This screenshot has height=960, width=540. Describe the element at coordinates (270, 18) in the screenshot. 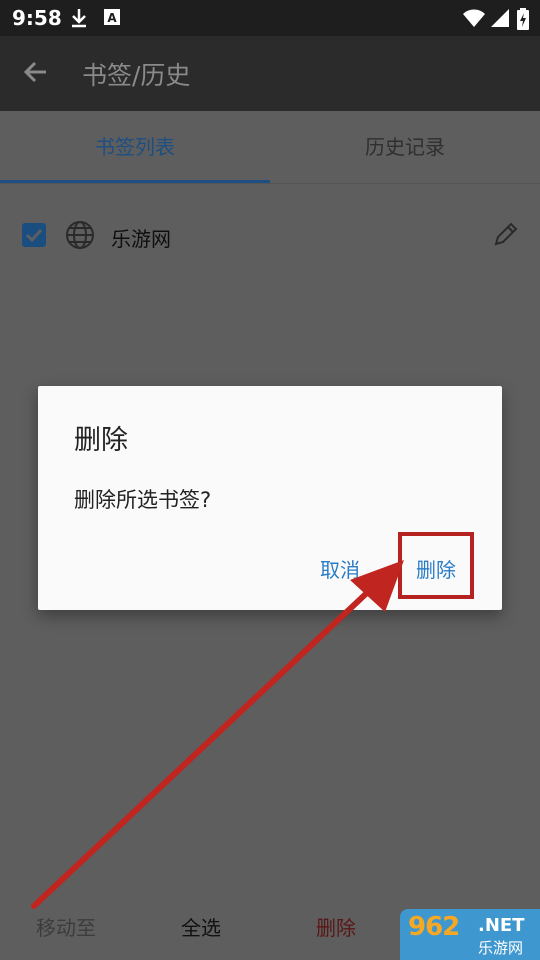

I see `status-bar: 9:58 A` at that location.